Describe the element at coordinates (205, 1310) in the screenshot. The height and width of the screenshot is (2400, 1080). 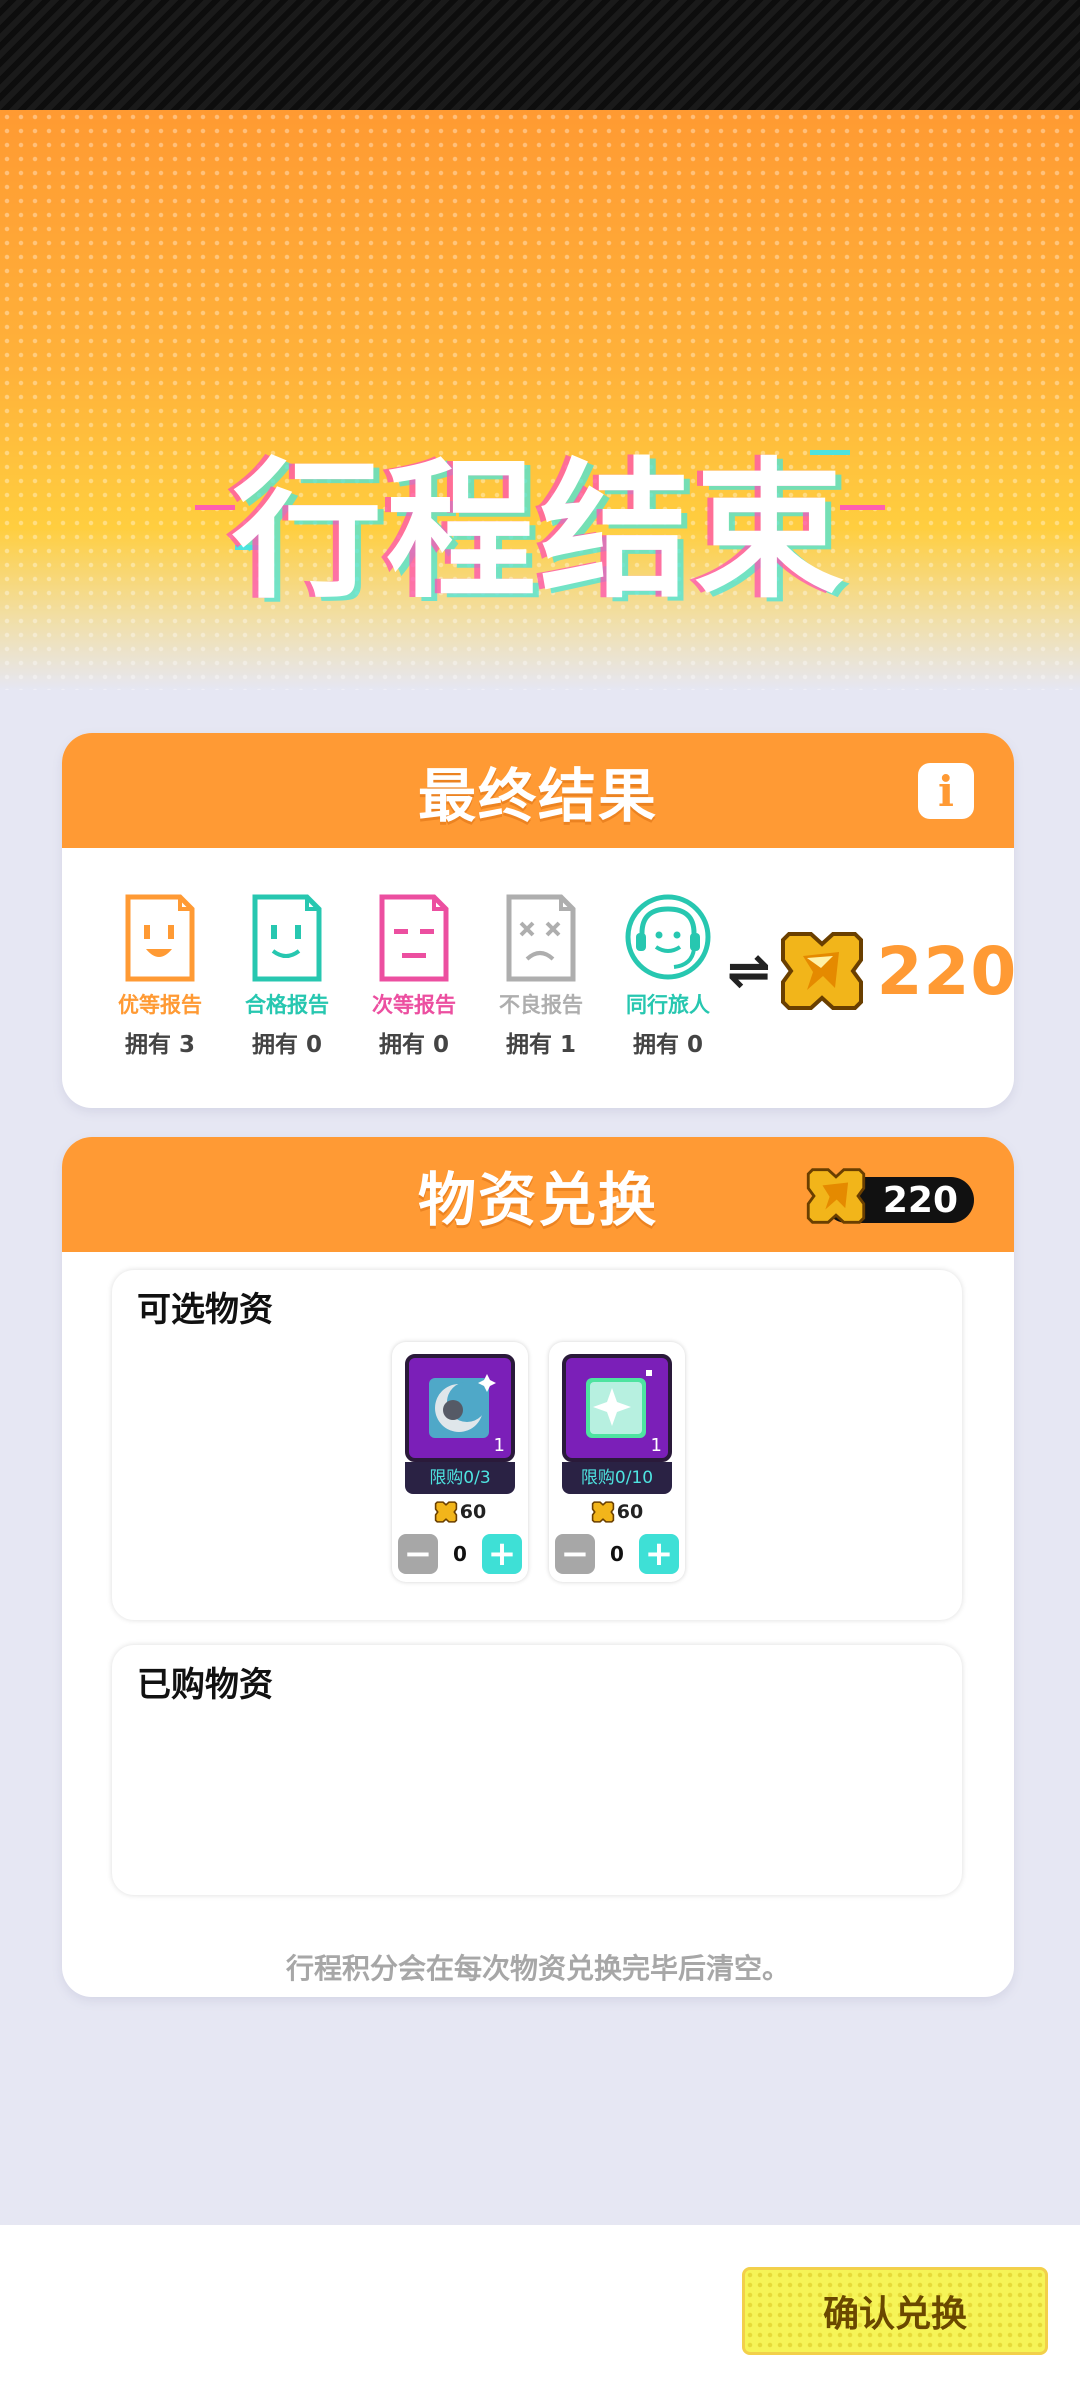
I see `available-items-title: 可选物资` at that location.